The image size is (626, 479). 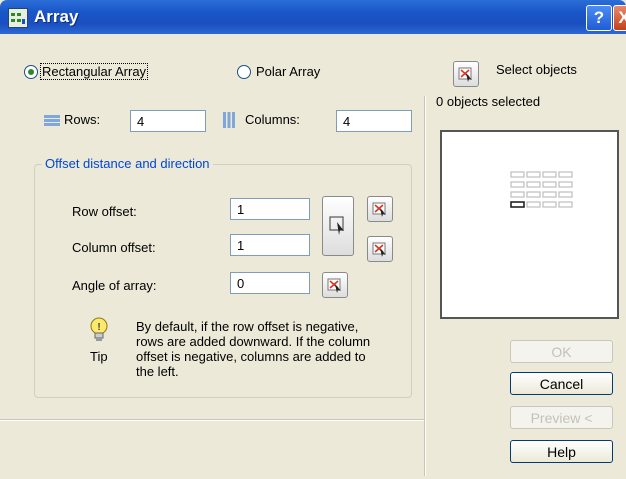 I want to click on angle-of-array-label: Angle of array:, so click(x=114, y=285).